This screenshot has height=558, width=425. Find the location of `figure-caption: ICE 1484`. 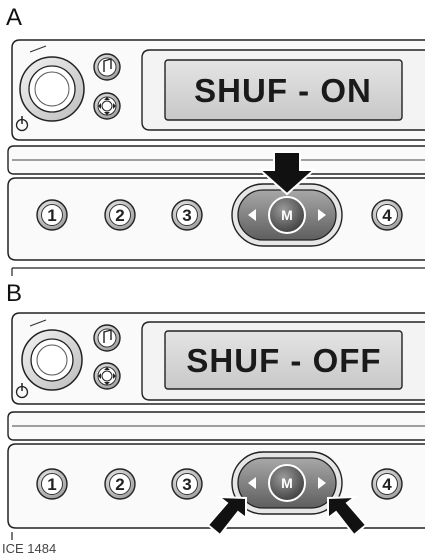

figure-caption: ICE 1484 is located at coordinates (29, 548).